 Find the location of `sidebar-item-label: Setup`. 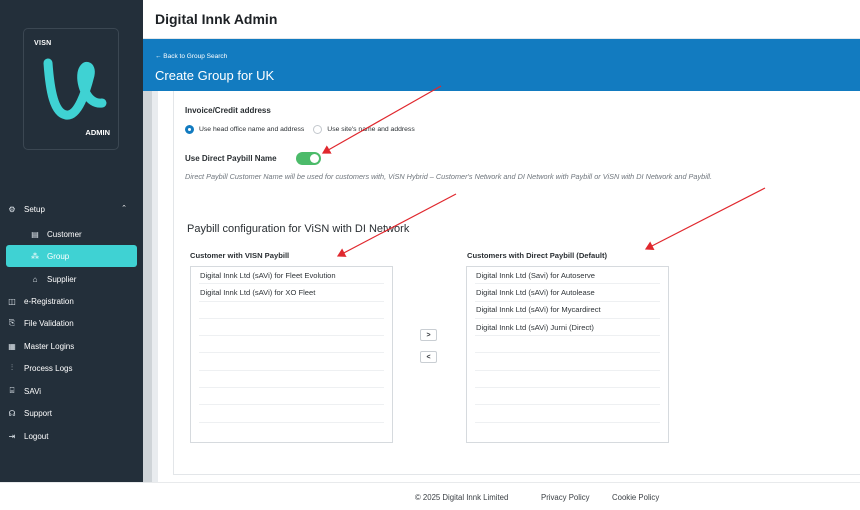

sidebar-item-label: Setup is located at coordinates (34, 209).